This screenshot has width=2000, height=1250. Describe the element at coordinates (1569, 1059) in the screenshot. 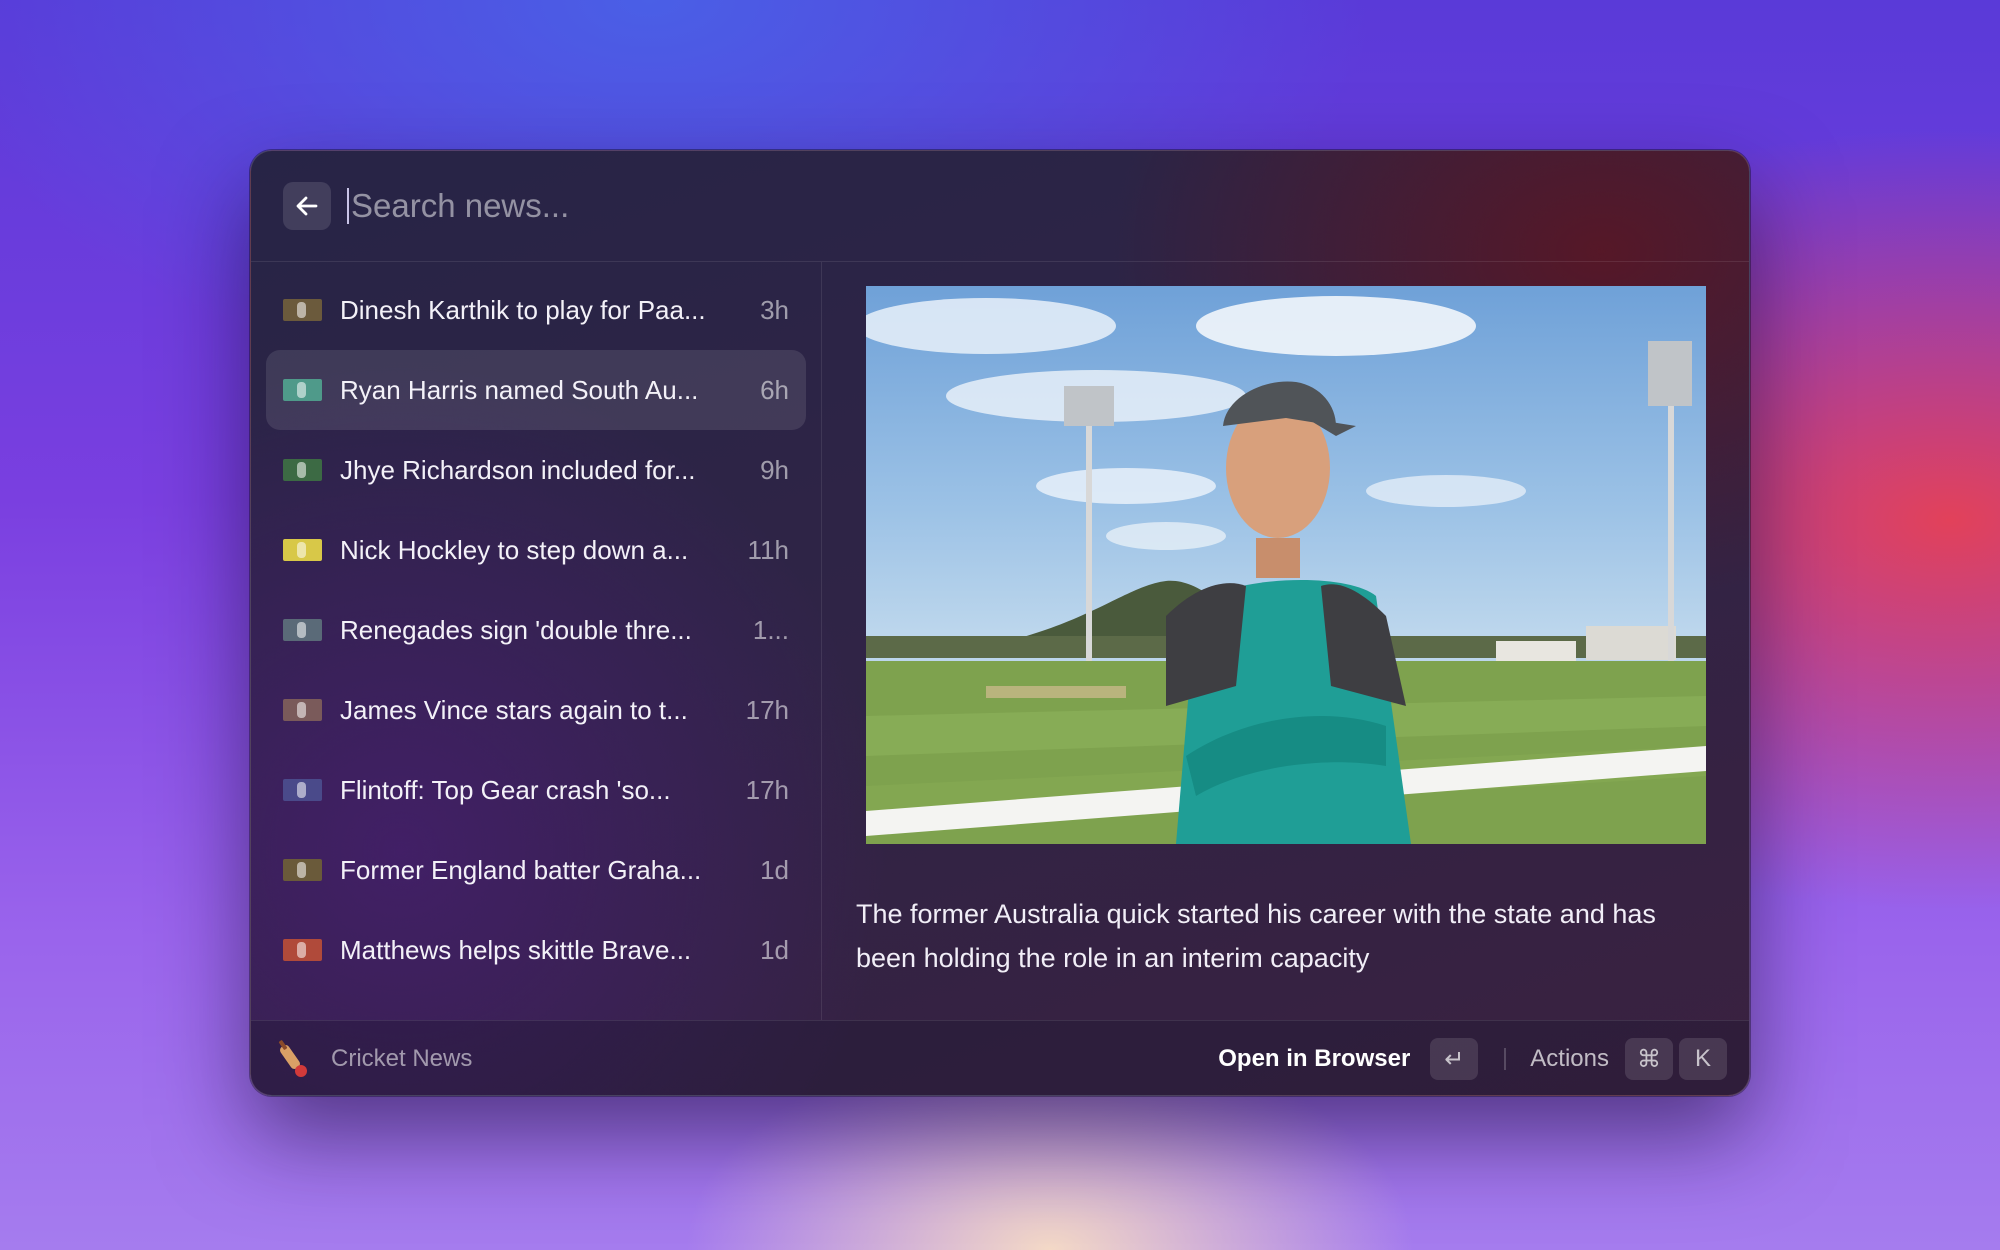

I see `actions-button: Actions` at that location.